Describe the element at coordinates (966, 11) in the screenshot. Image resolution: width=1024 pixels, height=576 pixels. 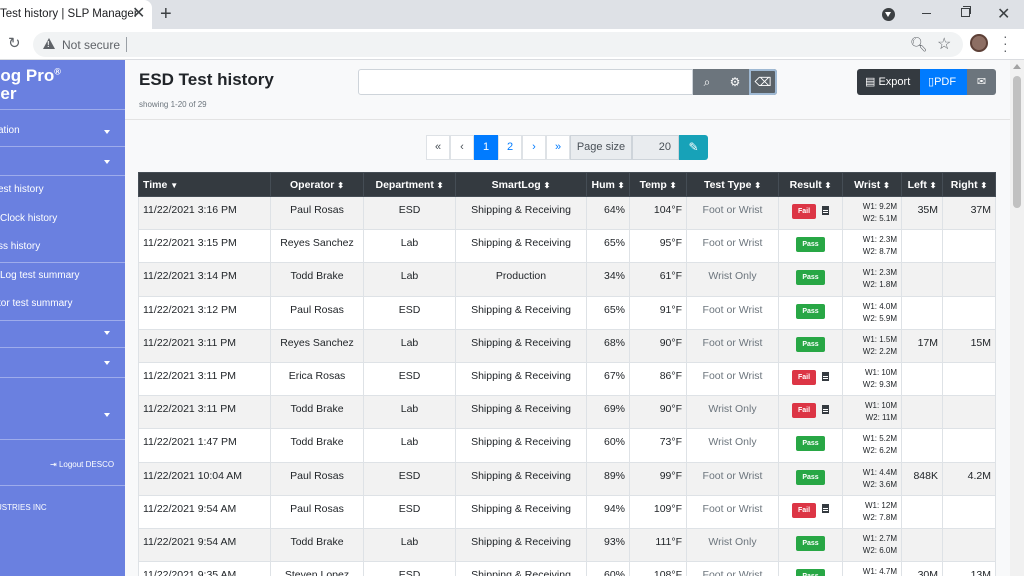
I see `restore-icon` at that location.